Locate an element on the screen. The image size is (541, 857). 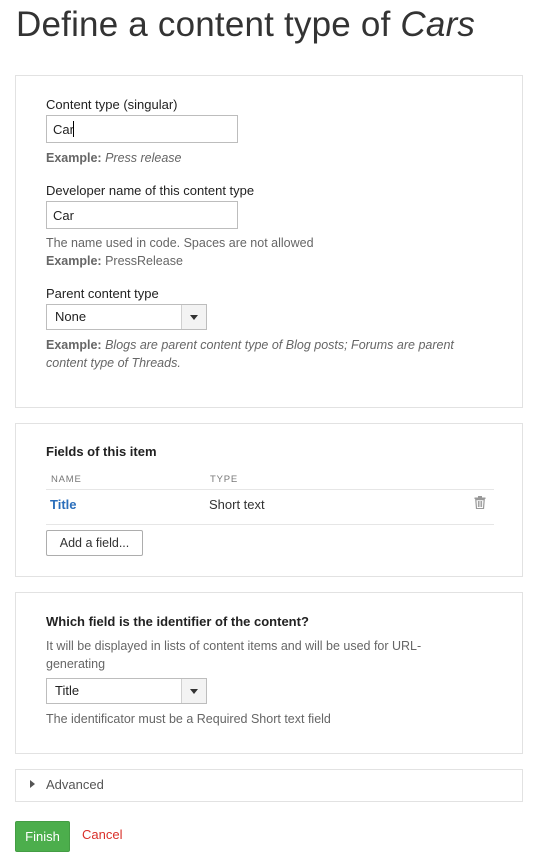
developer-example-label: Example: is located at coordinates (74, 261).